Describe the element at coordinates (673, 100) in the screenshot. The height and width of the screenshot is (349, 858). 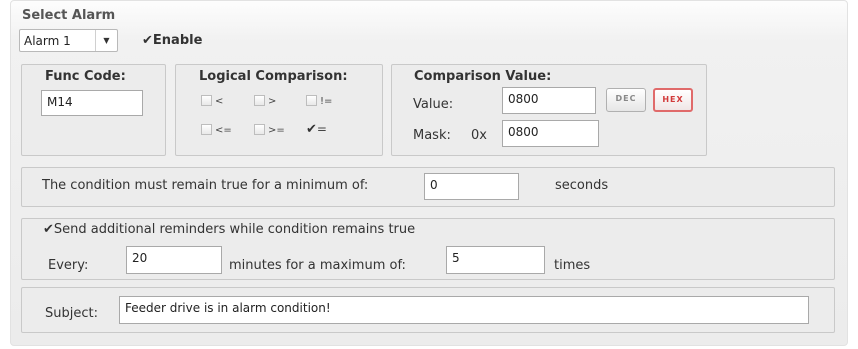
I see `hex-button: HEX` at that location.